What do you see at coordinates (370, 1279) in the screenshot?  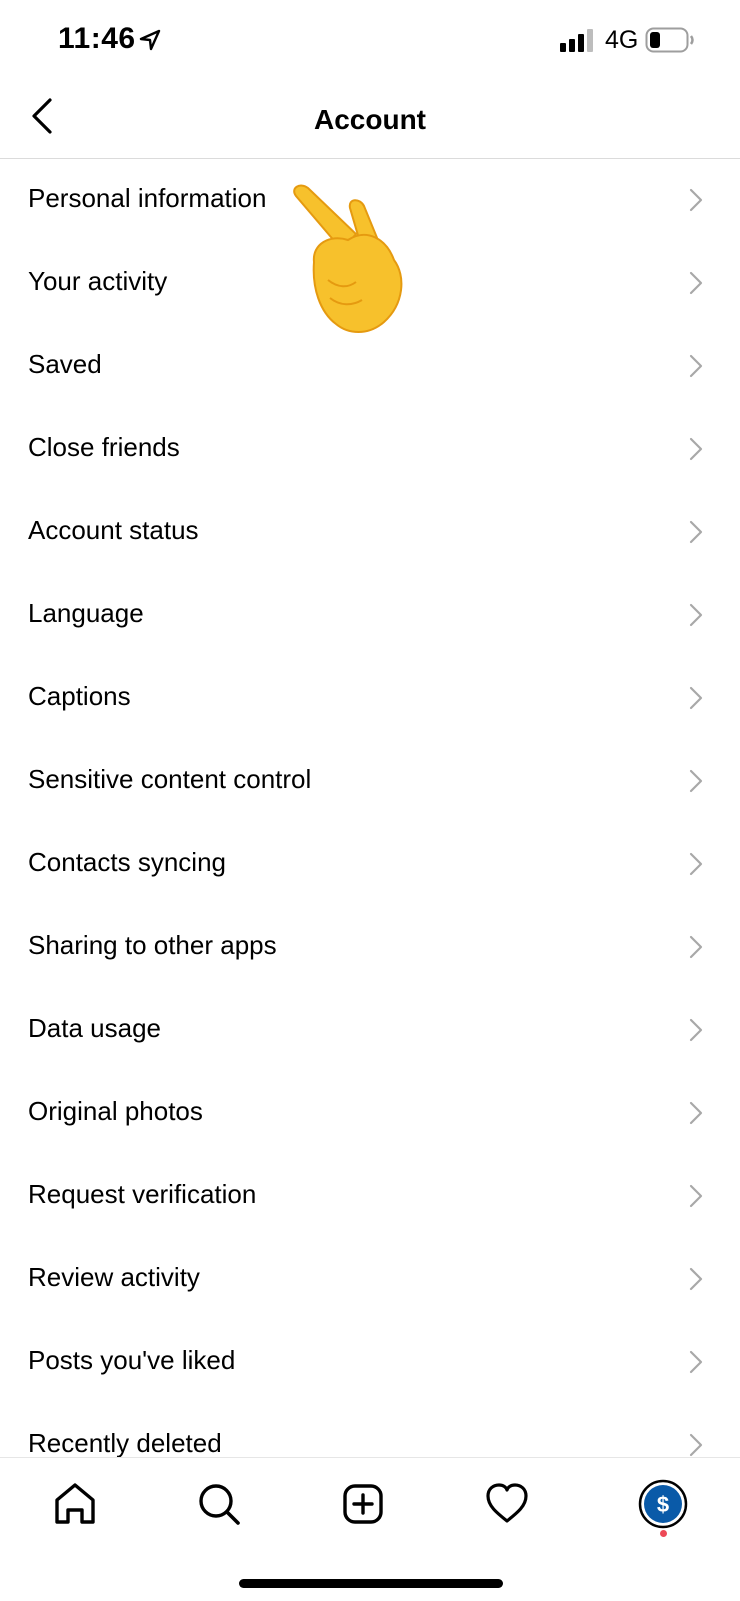 I see `menu-item: Review activity` at bounding box center [370, 1279].